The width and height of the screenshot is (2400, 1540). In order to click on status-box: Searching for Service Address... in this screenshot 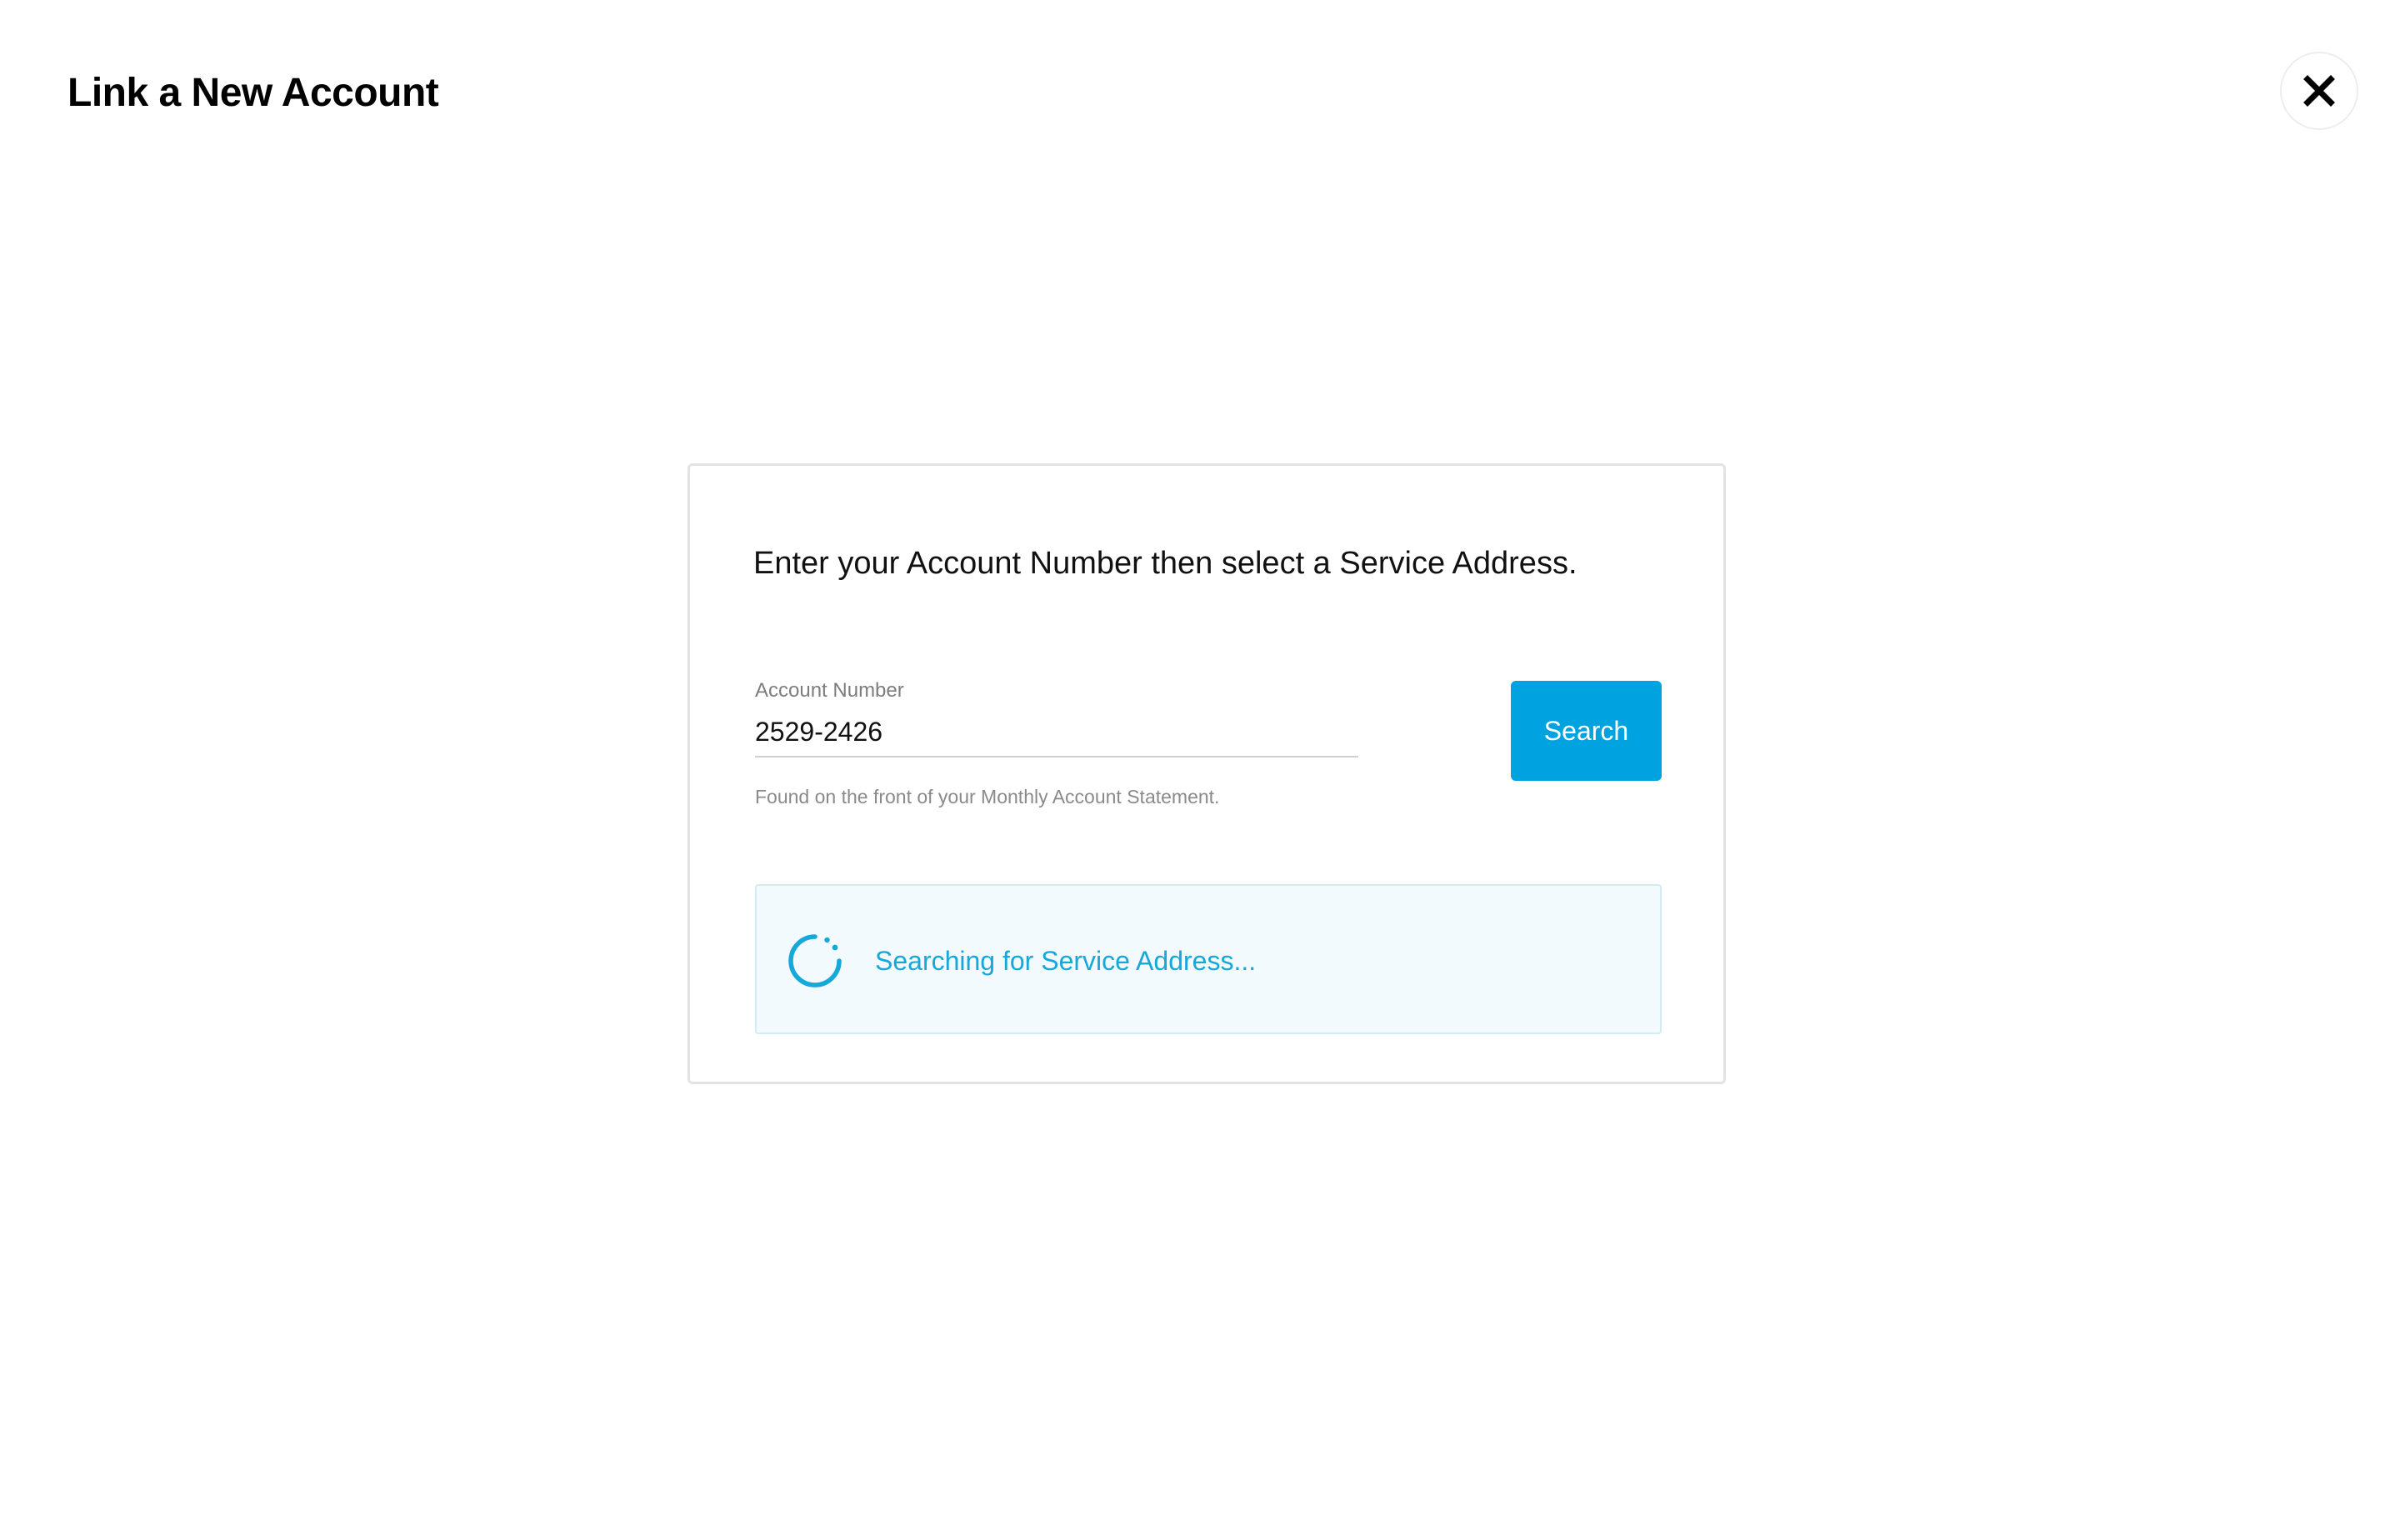, I will do `click(1208, 959)`.